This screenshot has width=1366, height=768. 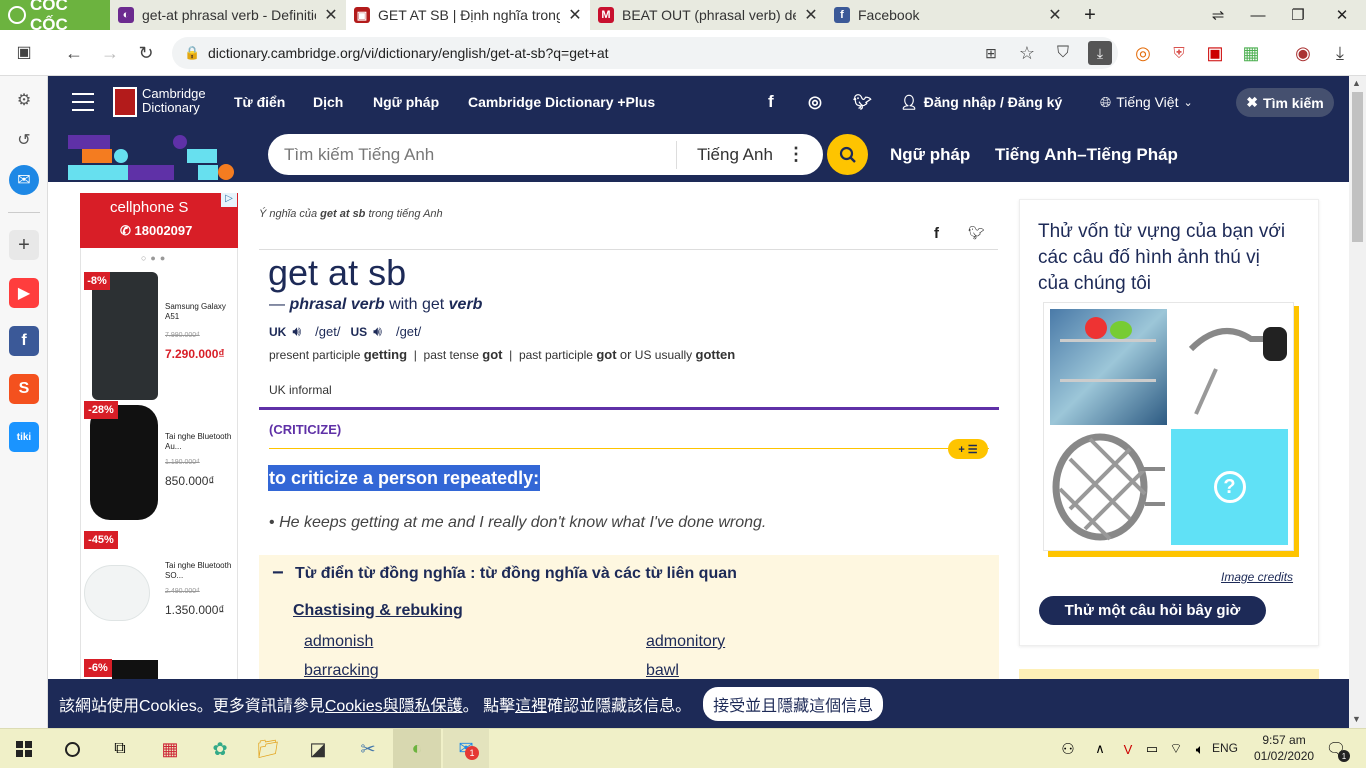 I want to click on youtube-icon: ▶, so click(x=24, y=293).